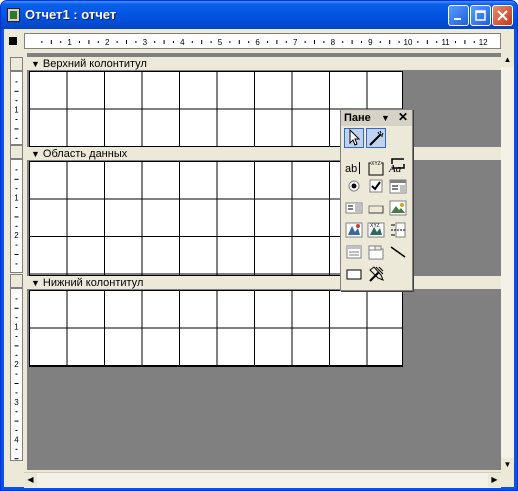  I want to click on vertical-scrollbar: ▲ ▼, so click(507, 262).